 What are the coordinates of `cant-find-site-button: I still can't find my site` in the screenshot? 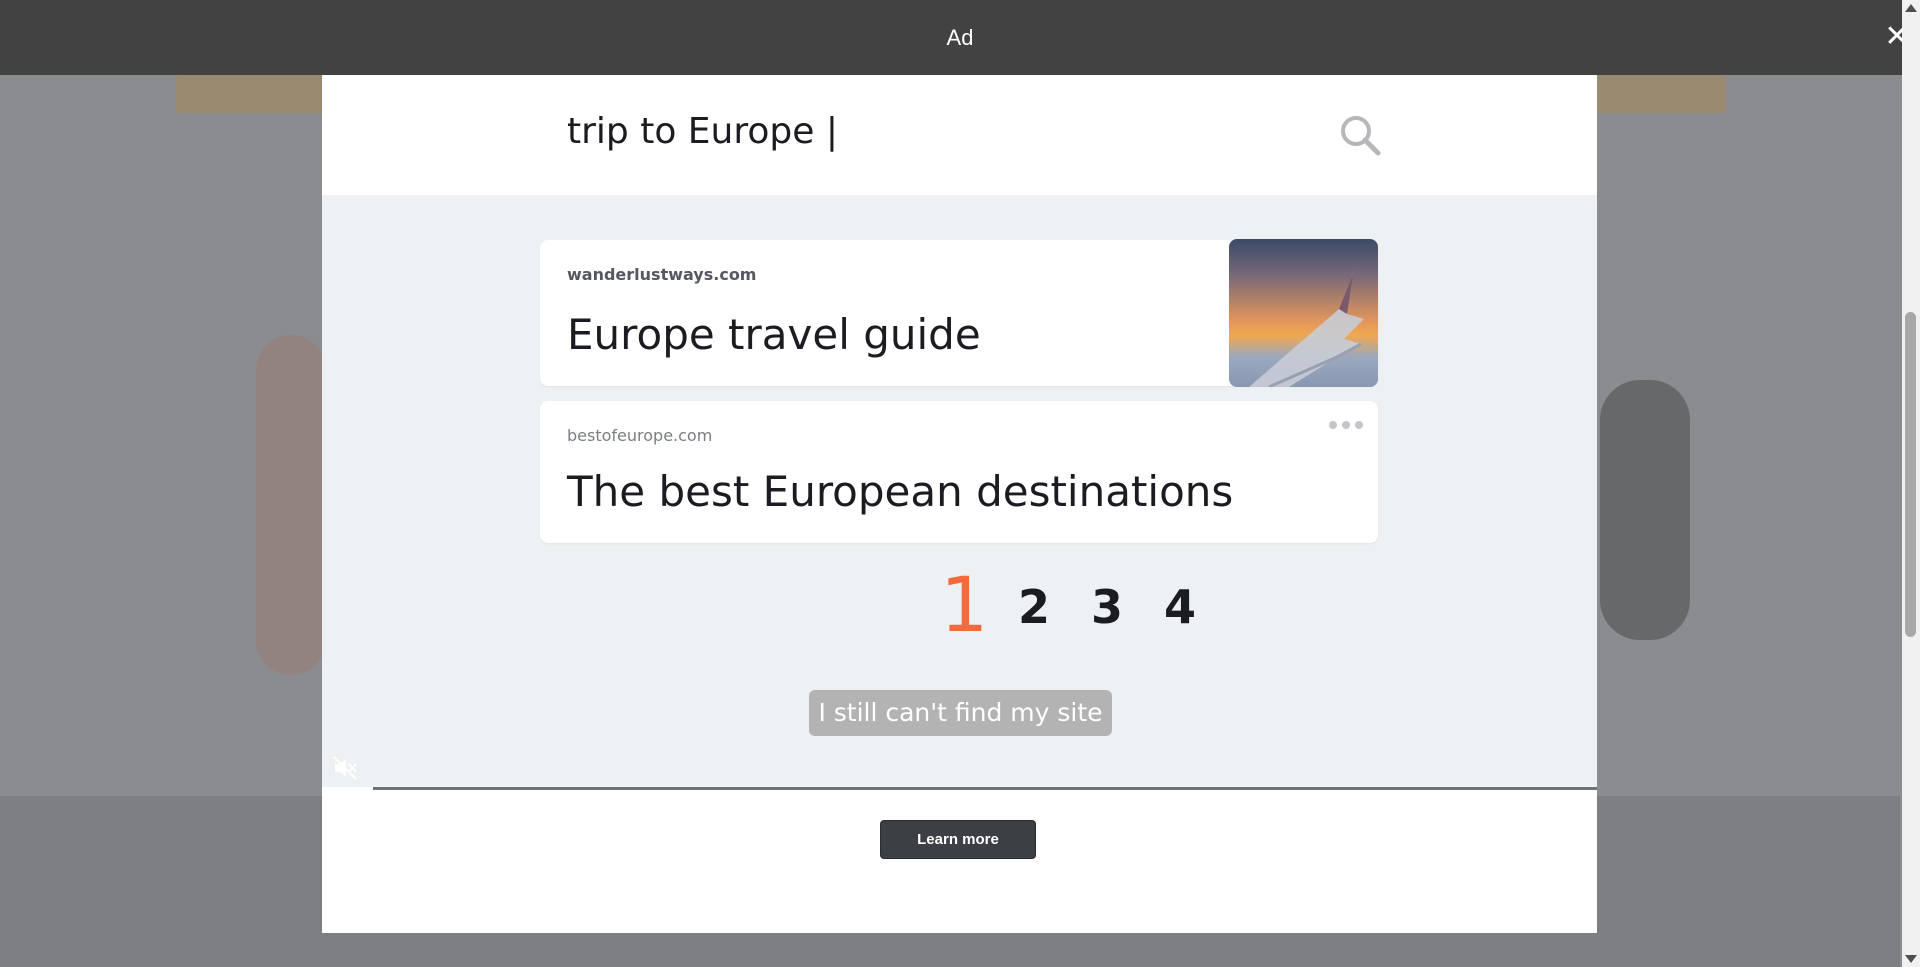 It's located at (960, 713).